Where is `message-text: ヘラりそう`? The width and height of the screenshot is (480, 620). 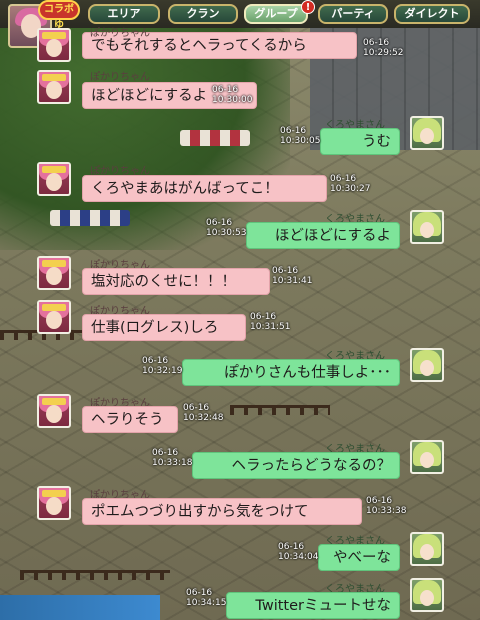 message-text: ヘラりそう is located at coordinates (127, 420).